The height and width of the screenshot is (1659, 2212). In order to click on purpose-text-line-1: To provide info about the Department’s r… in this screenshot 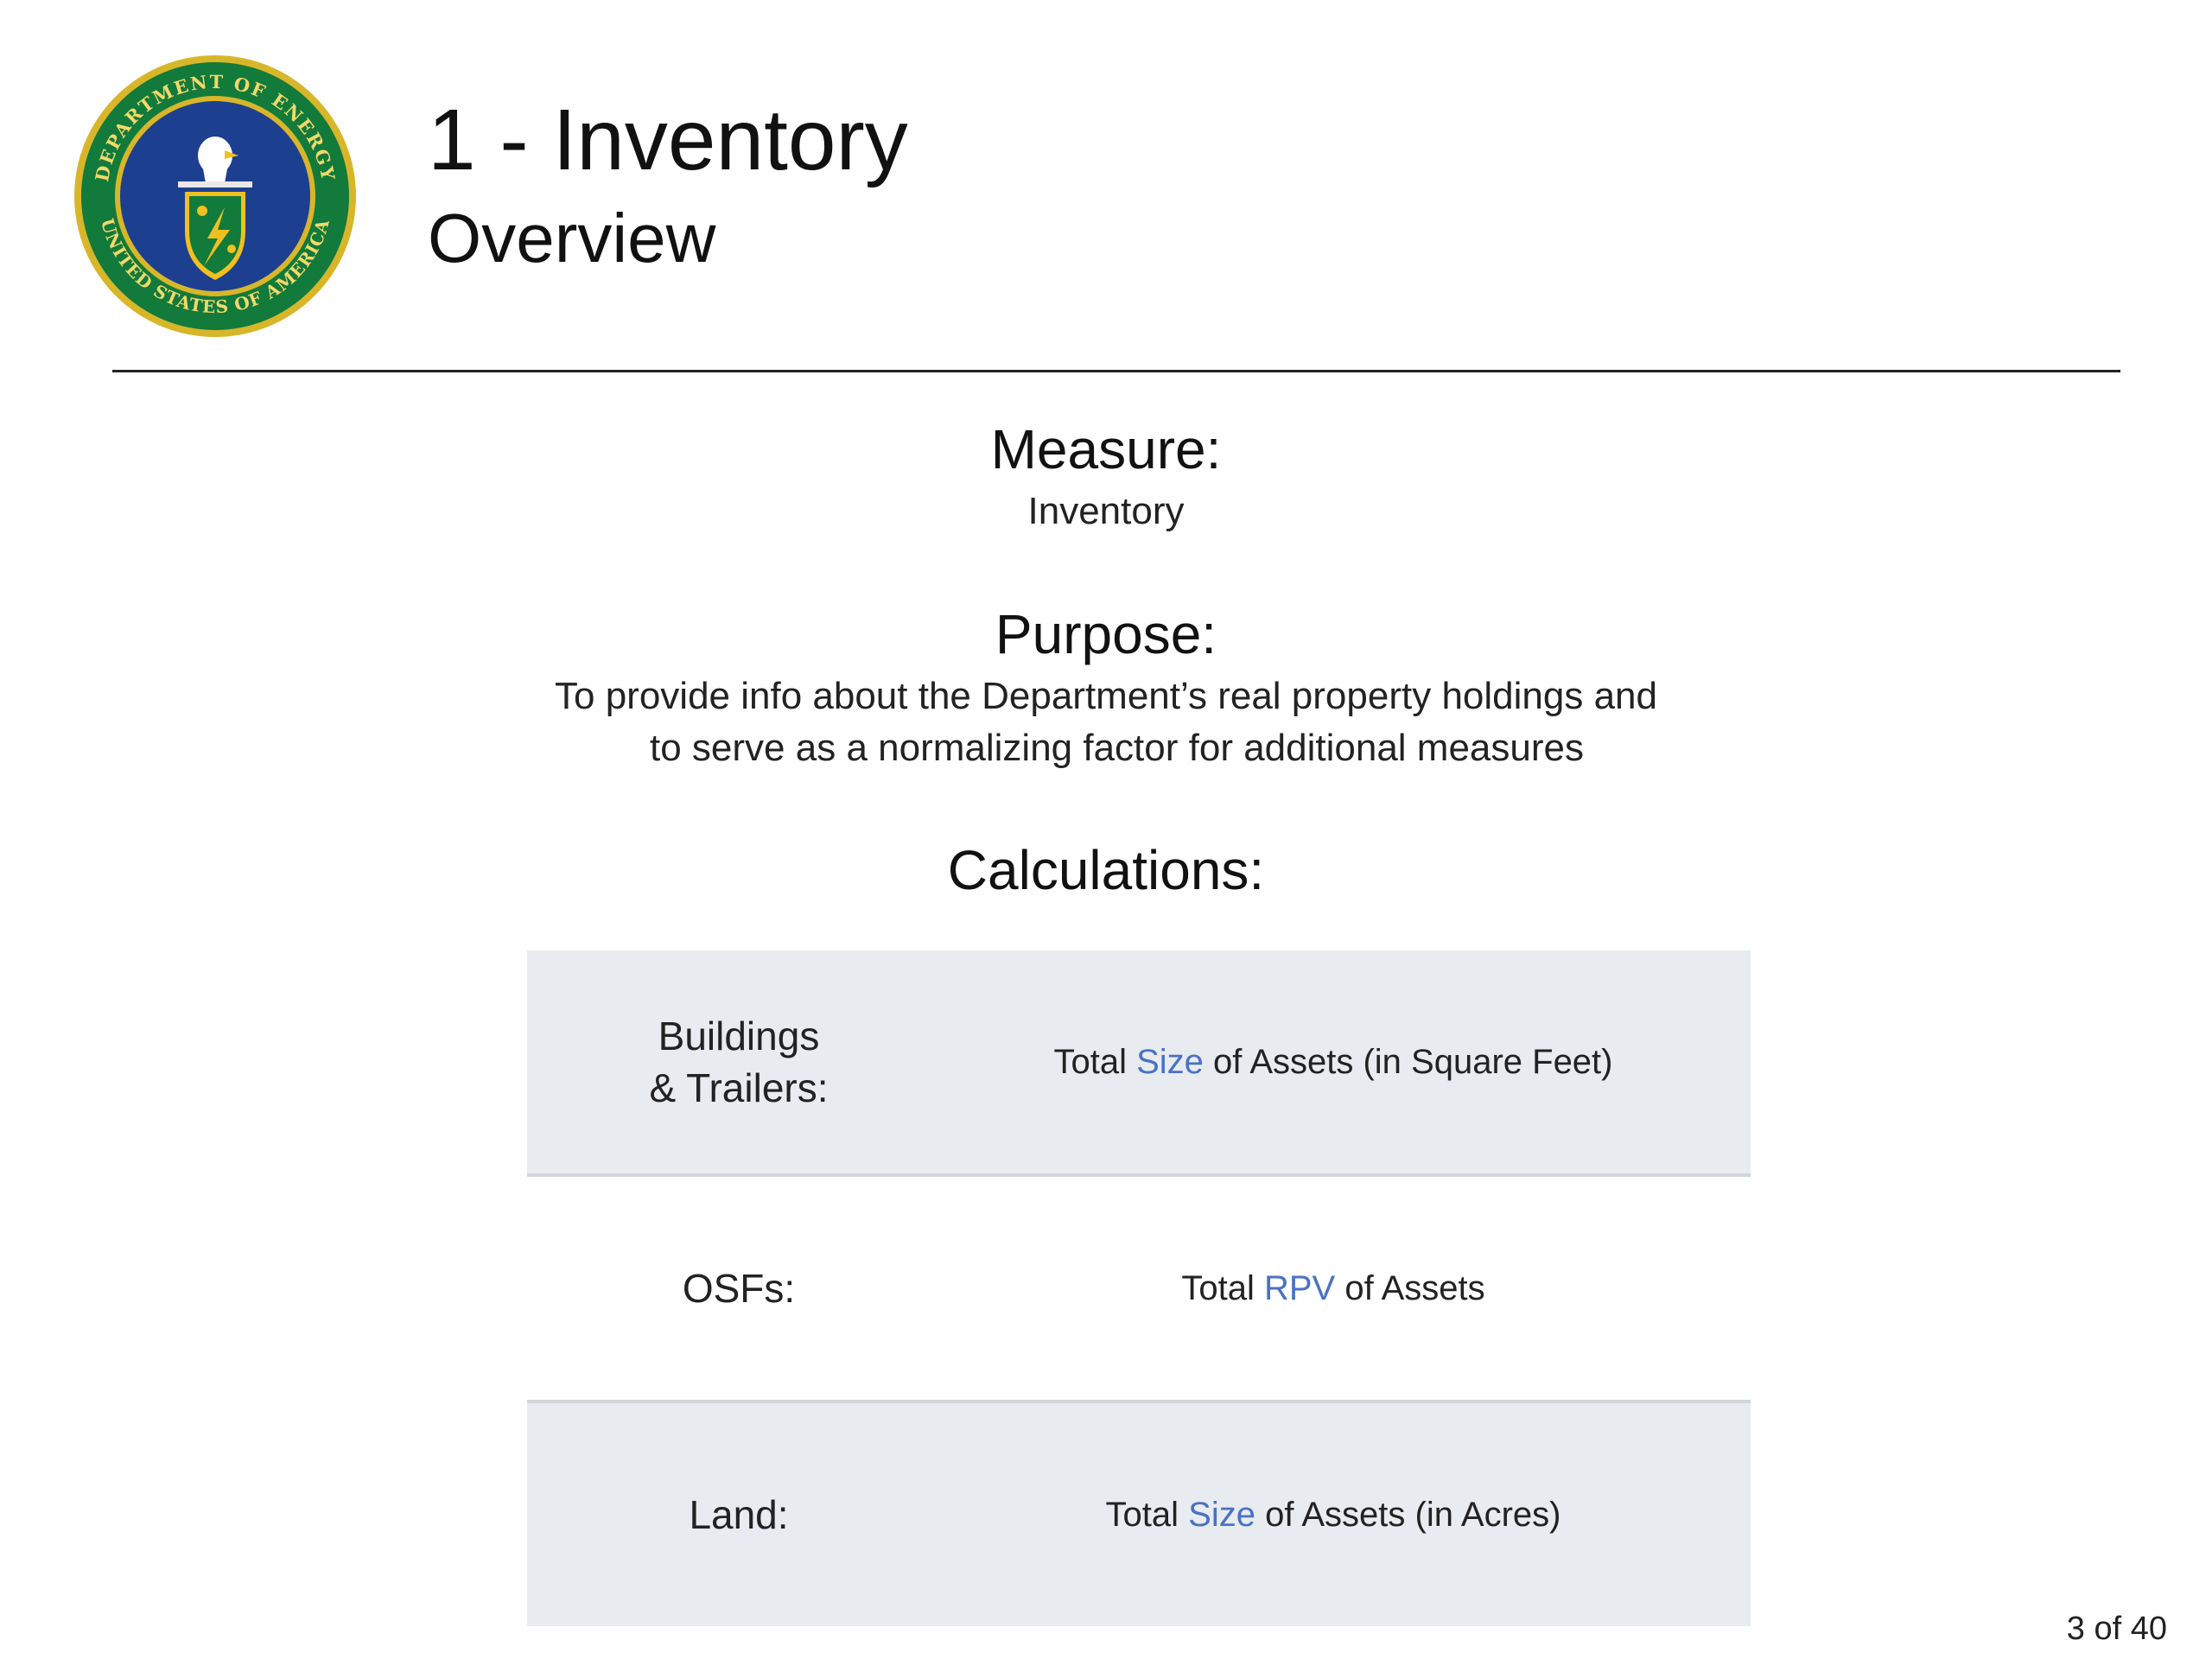, I will do `click(1106, 696)`.